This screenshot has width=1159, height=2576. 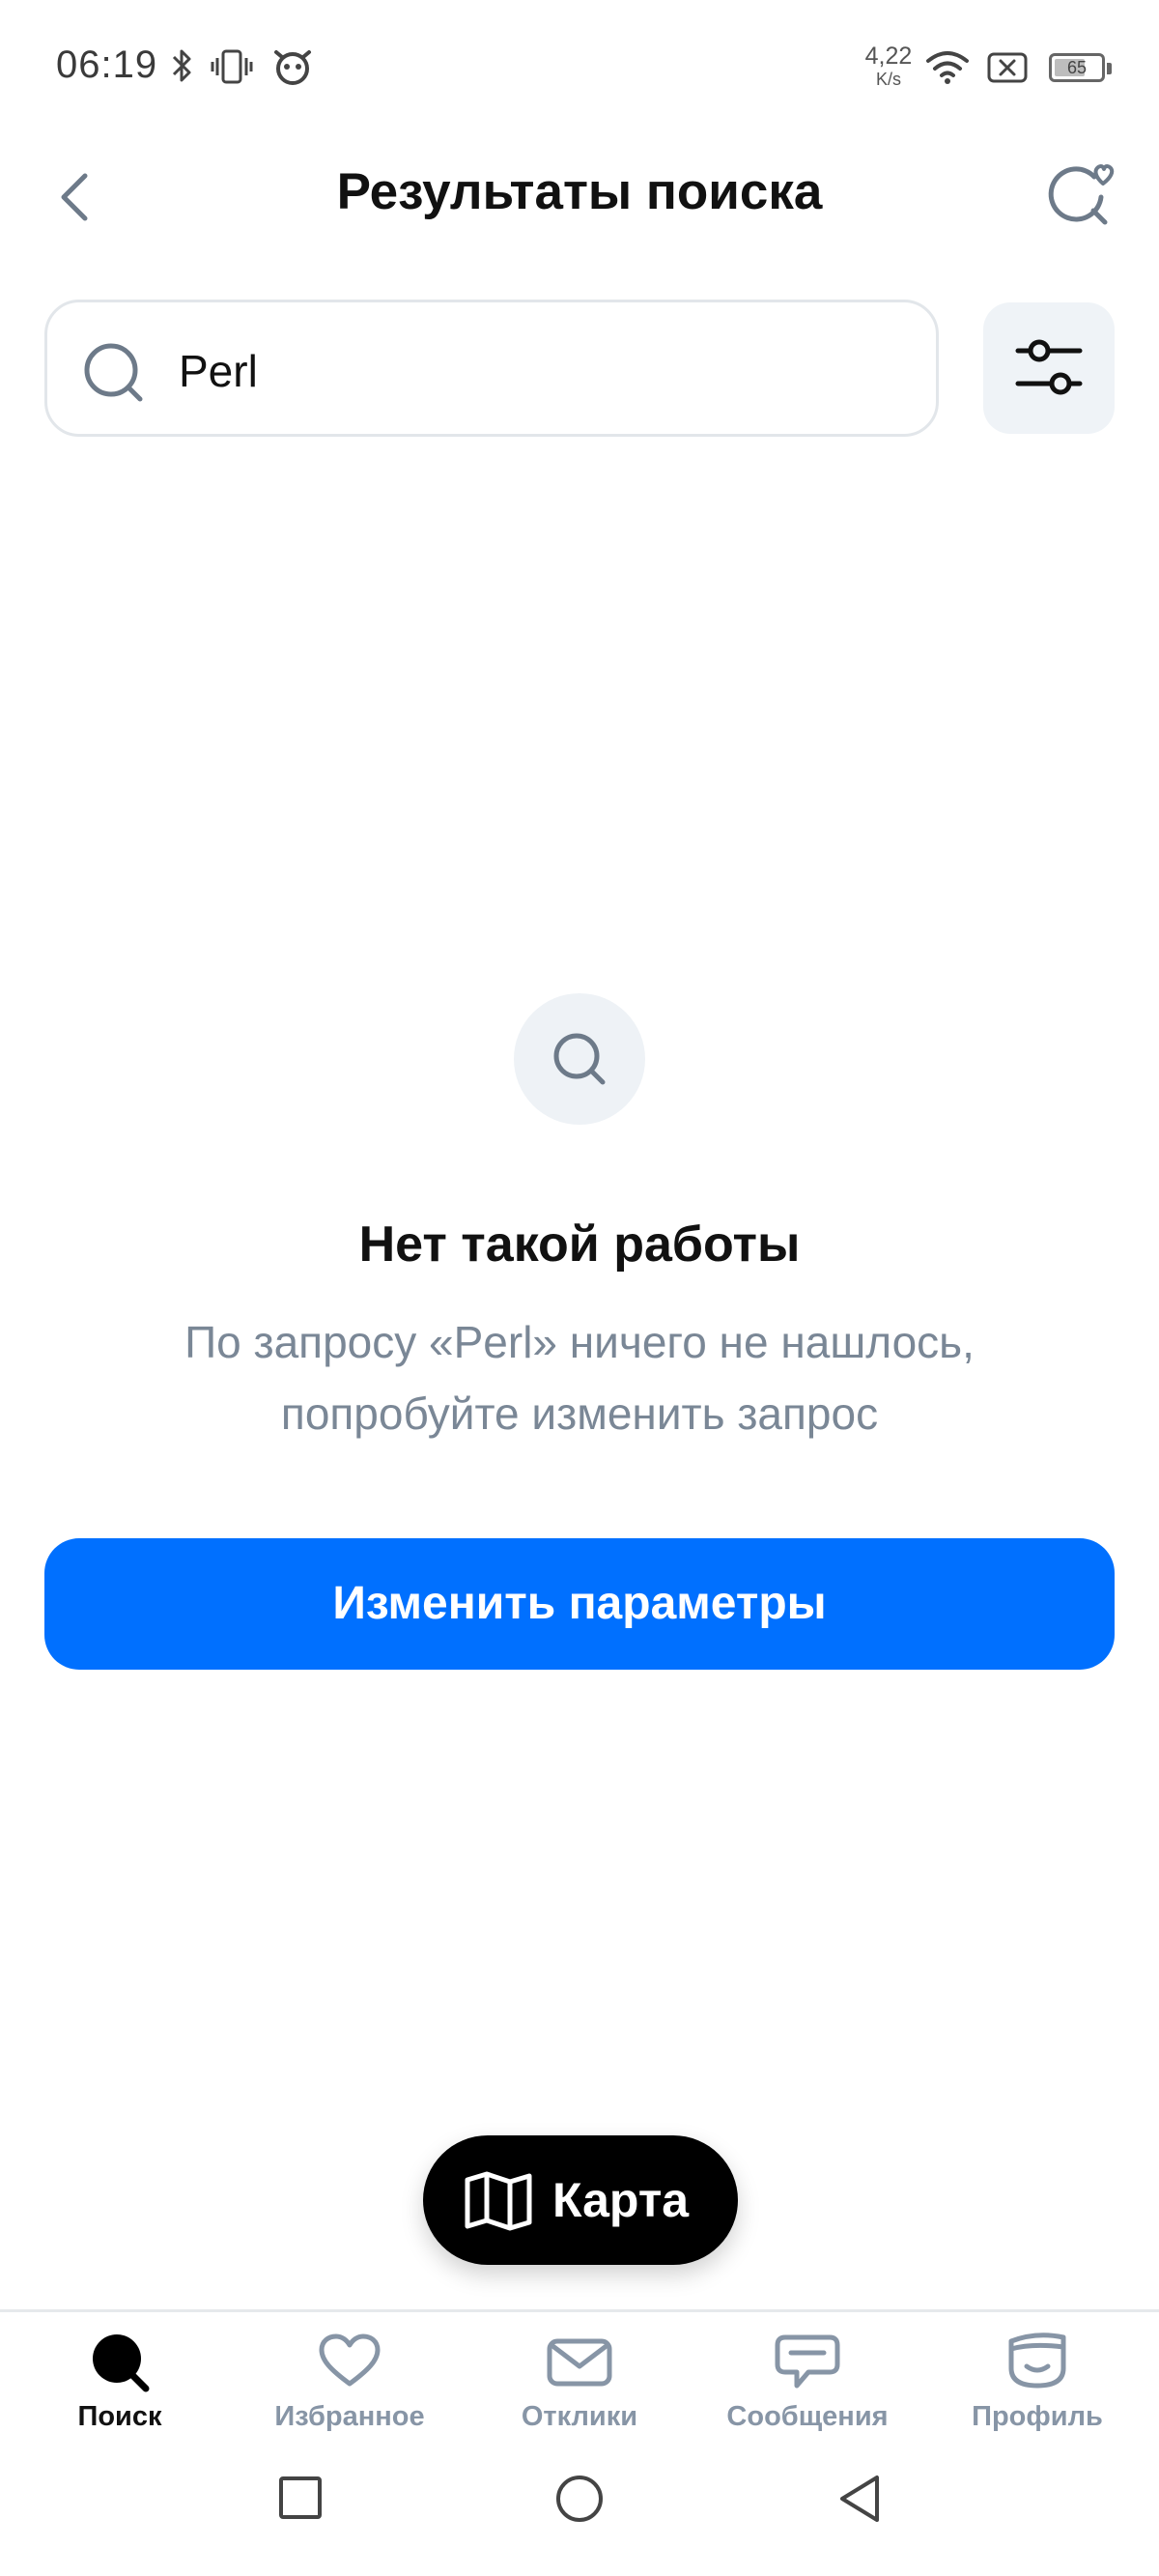 I want to click on nav-item-label: Отклики, so click(x=579, y=2417).